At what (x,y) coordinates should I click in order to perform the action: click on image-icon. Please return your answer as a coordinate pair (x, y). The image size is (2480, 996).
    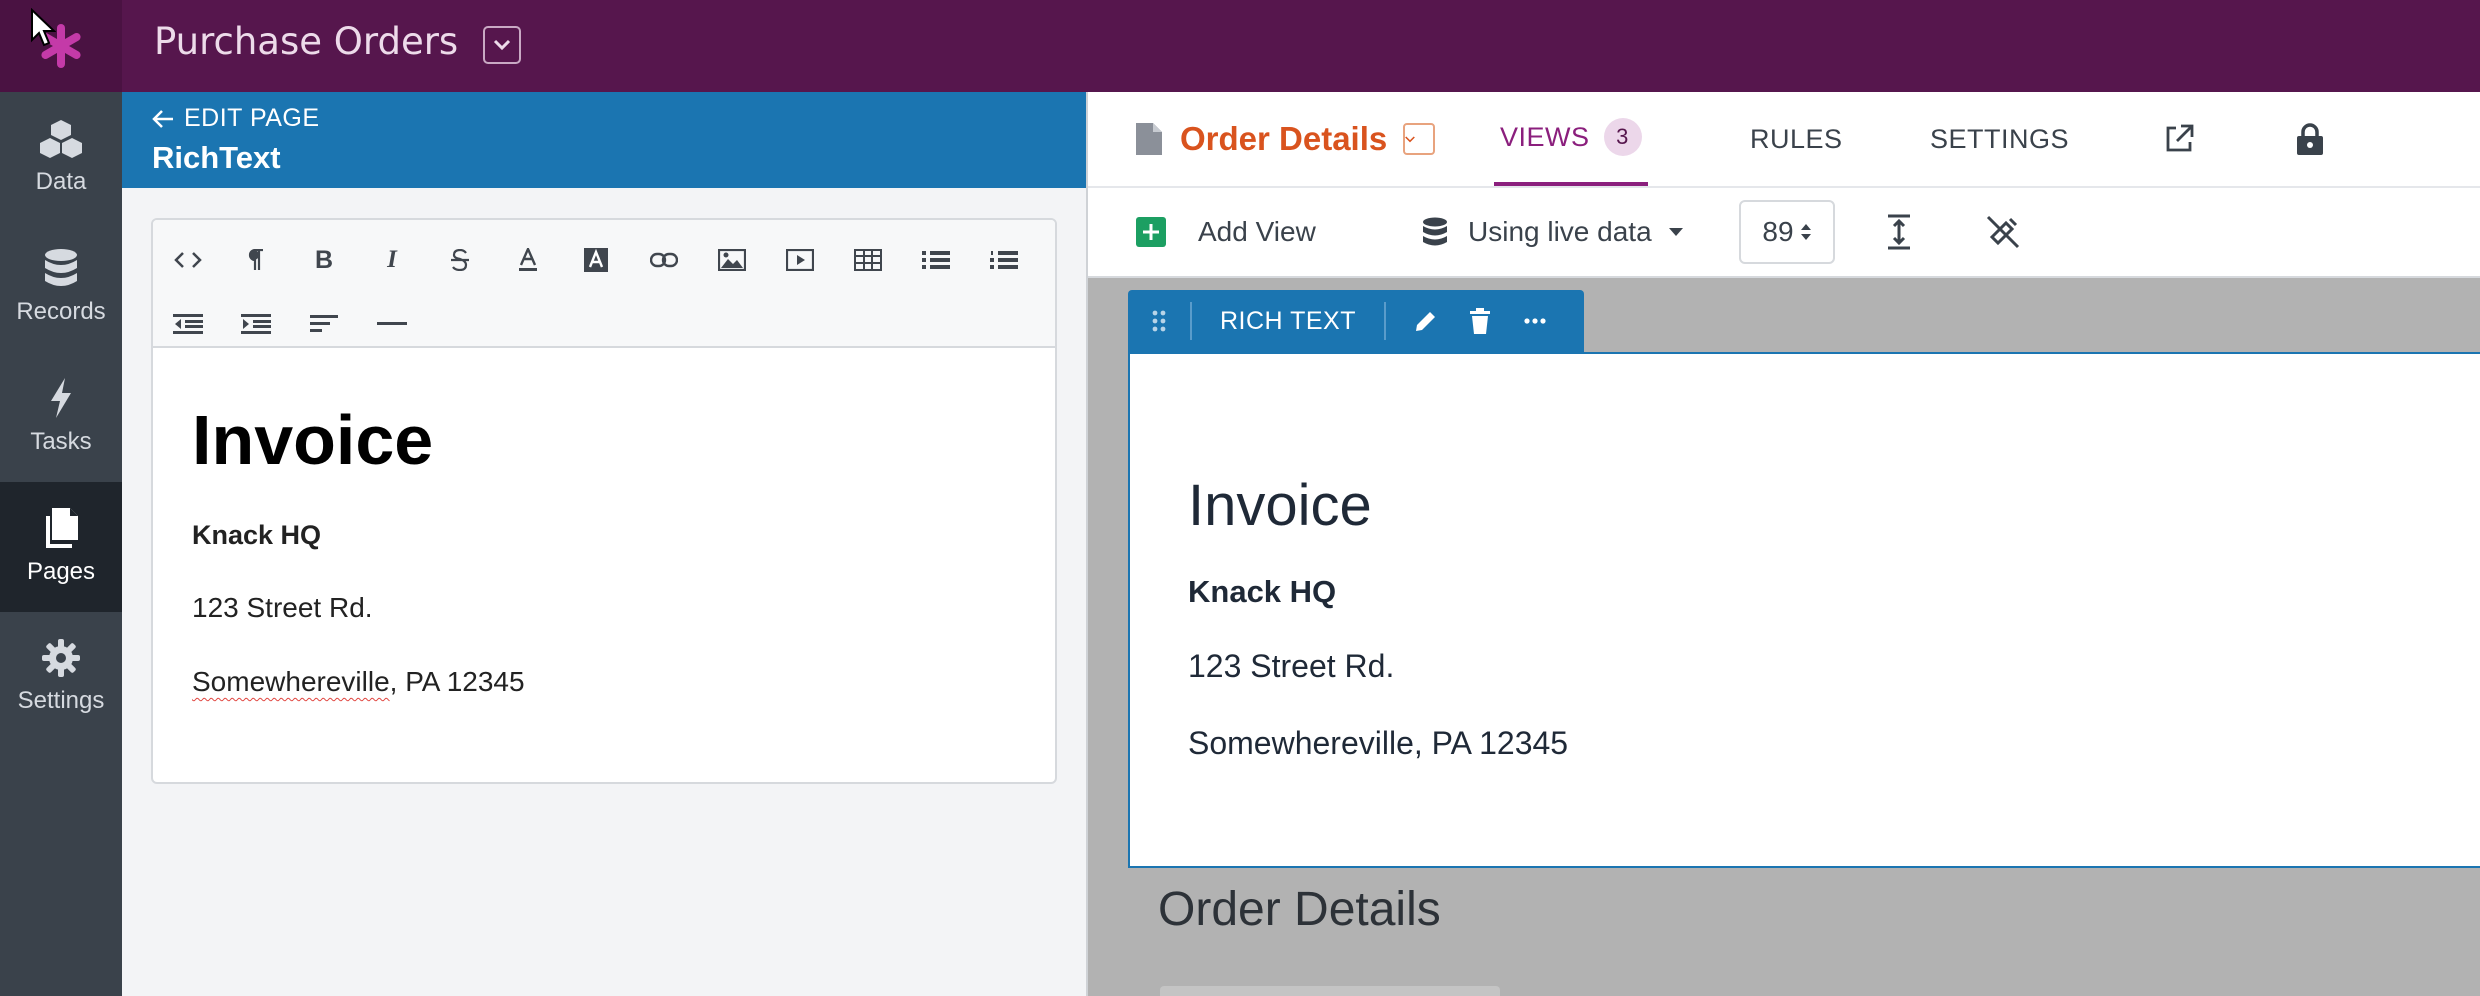
    Looking at the image, I should click on (732, 260).